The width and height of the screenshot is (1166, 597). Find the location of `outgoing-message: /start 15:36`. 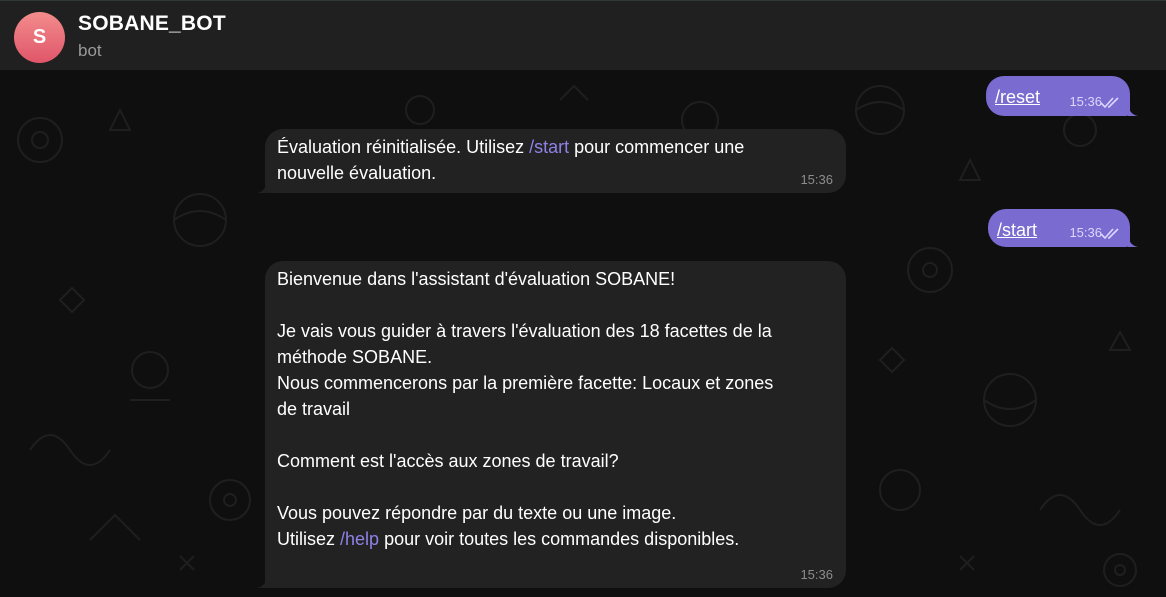

outgoing-message: /start 15:36 is located at coordinates (1063, 228).